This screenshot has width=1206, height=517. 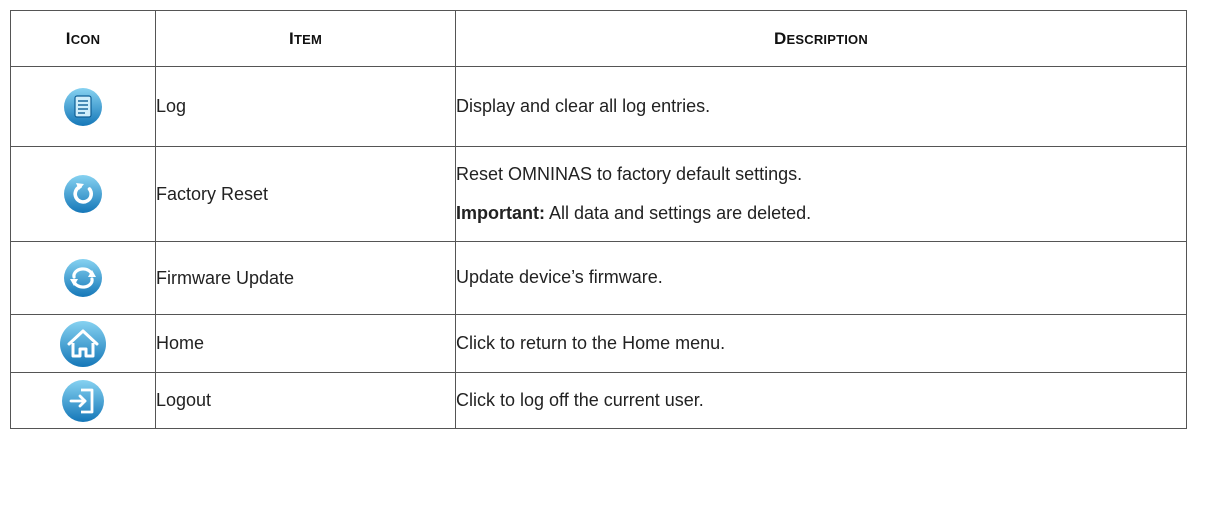 I want to click on firmware-update-icon, so click(x=83, y=278).